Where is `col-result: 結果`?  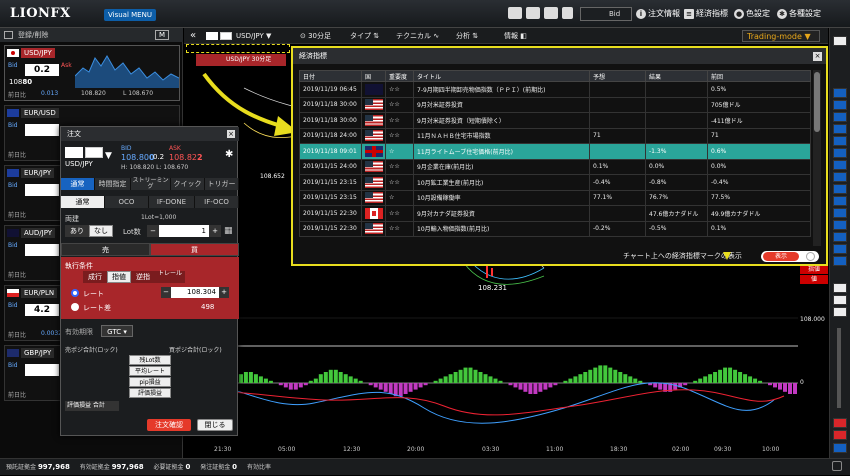 col-result: 結果 is located at coordinates (676, 76).